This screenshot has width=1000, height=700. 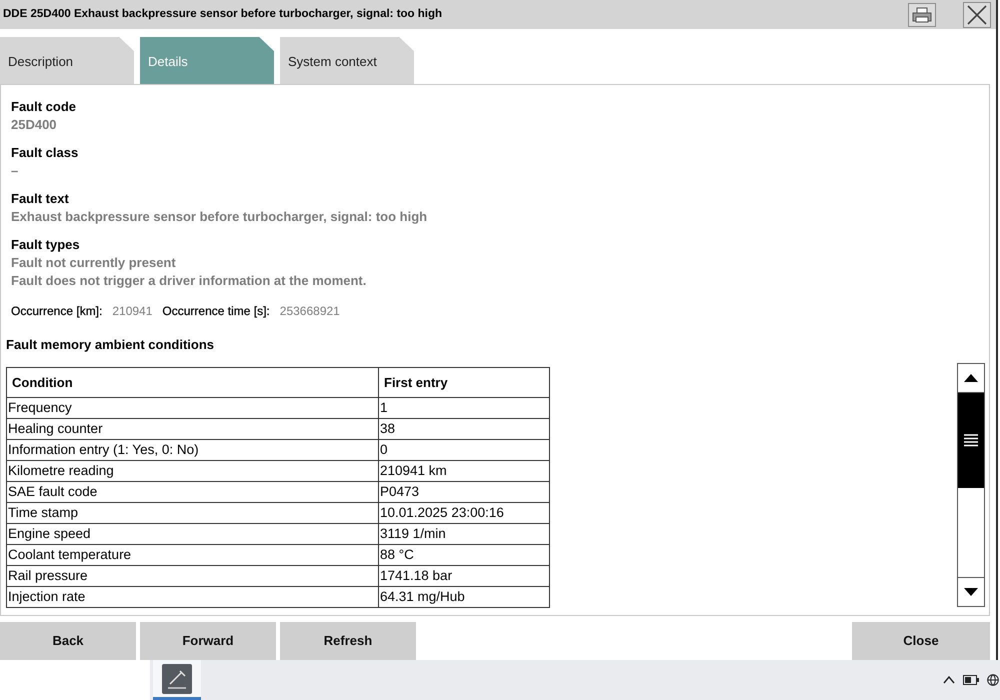 I want to click on down-triangle-icon, so click(x=971, y=592).